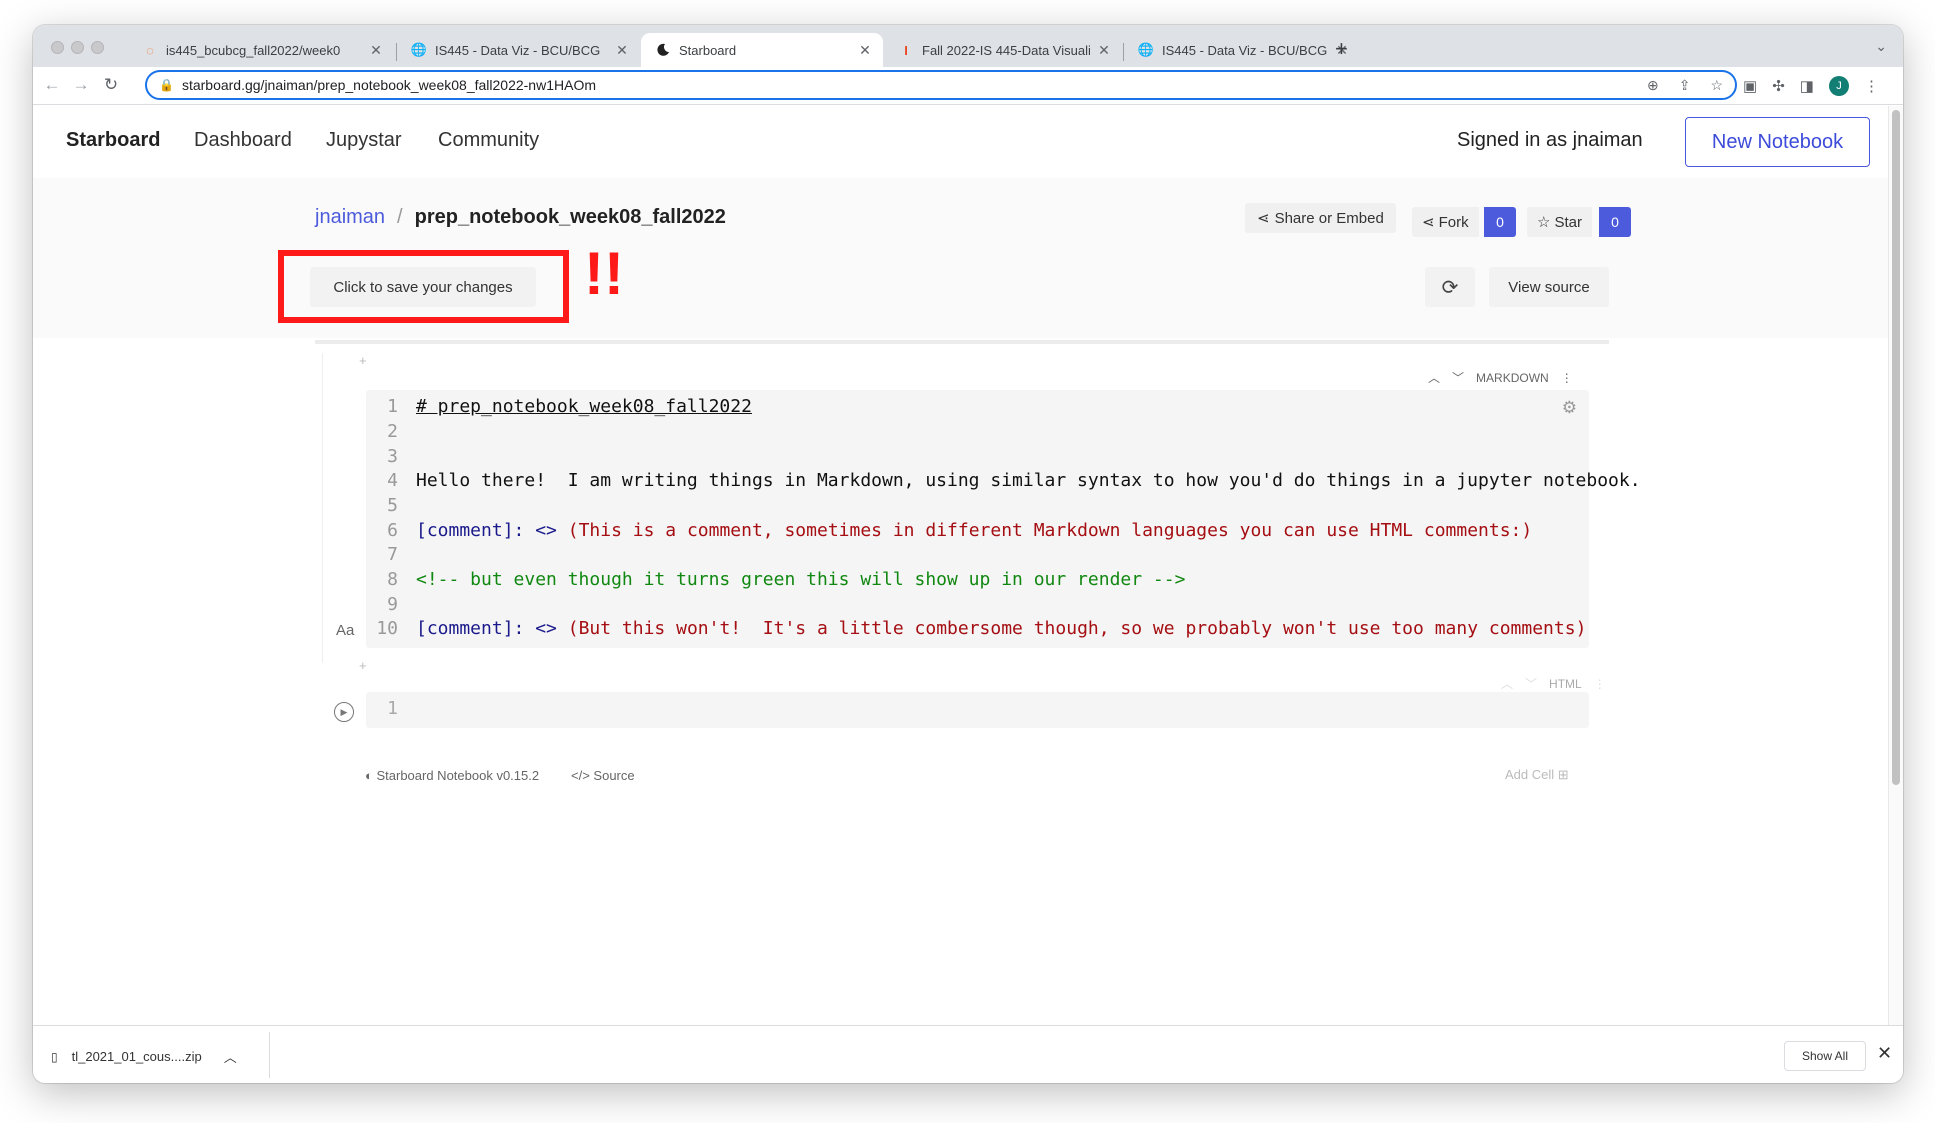  Describe the element at coordinates (392, 456) in the screenshot. I see `code-line: 3` at that location.